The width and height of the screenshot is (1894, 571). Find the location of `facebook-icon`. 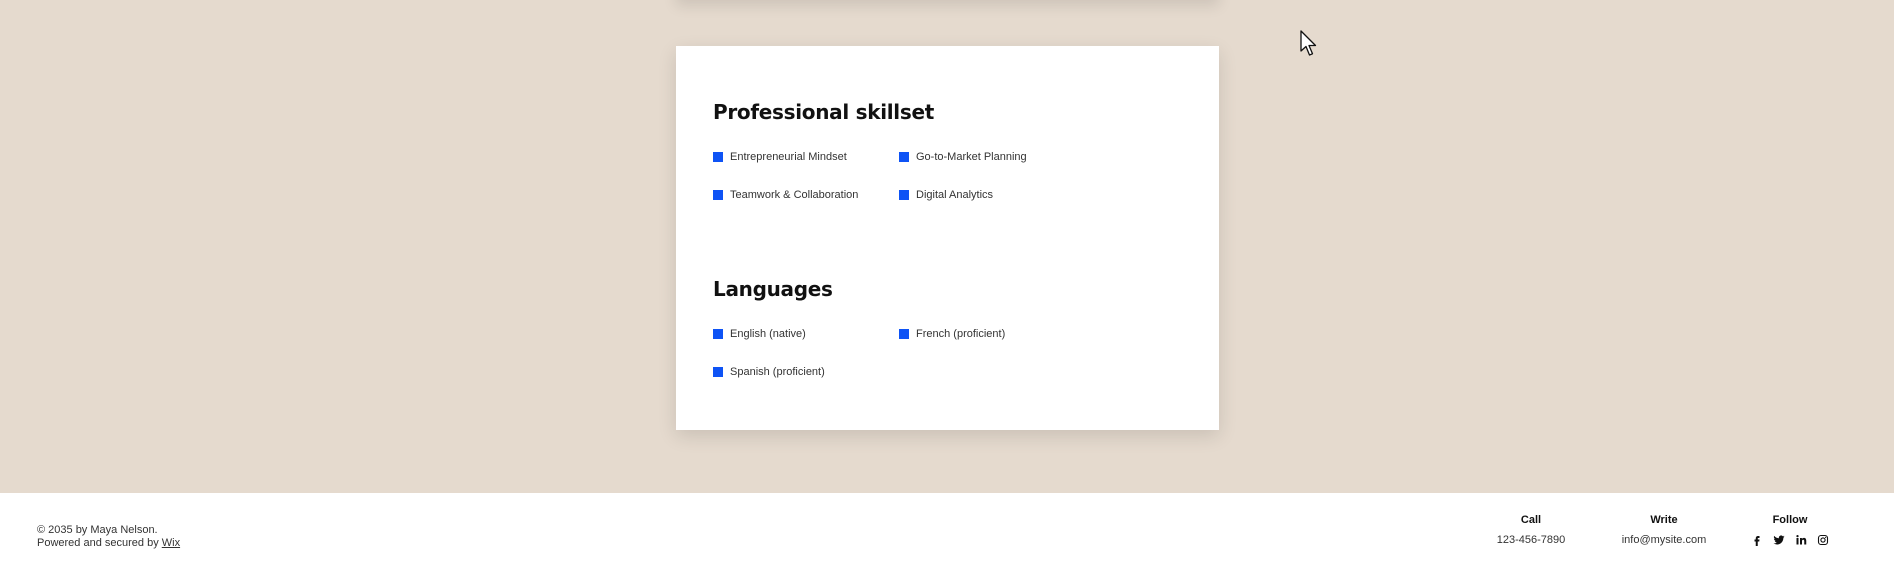

facebook-icon is located at coordinates (1757, 539).